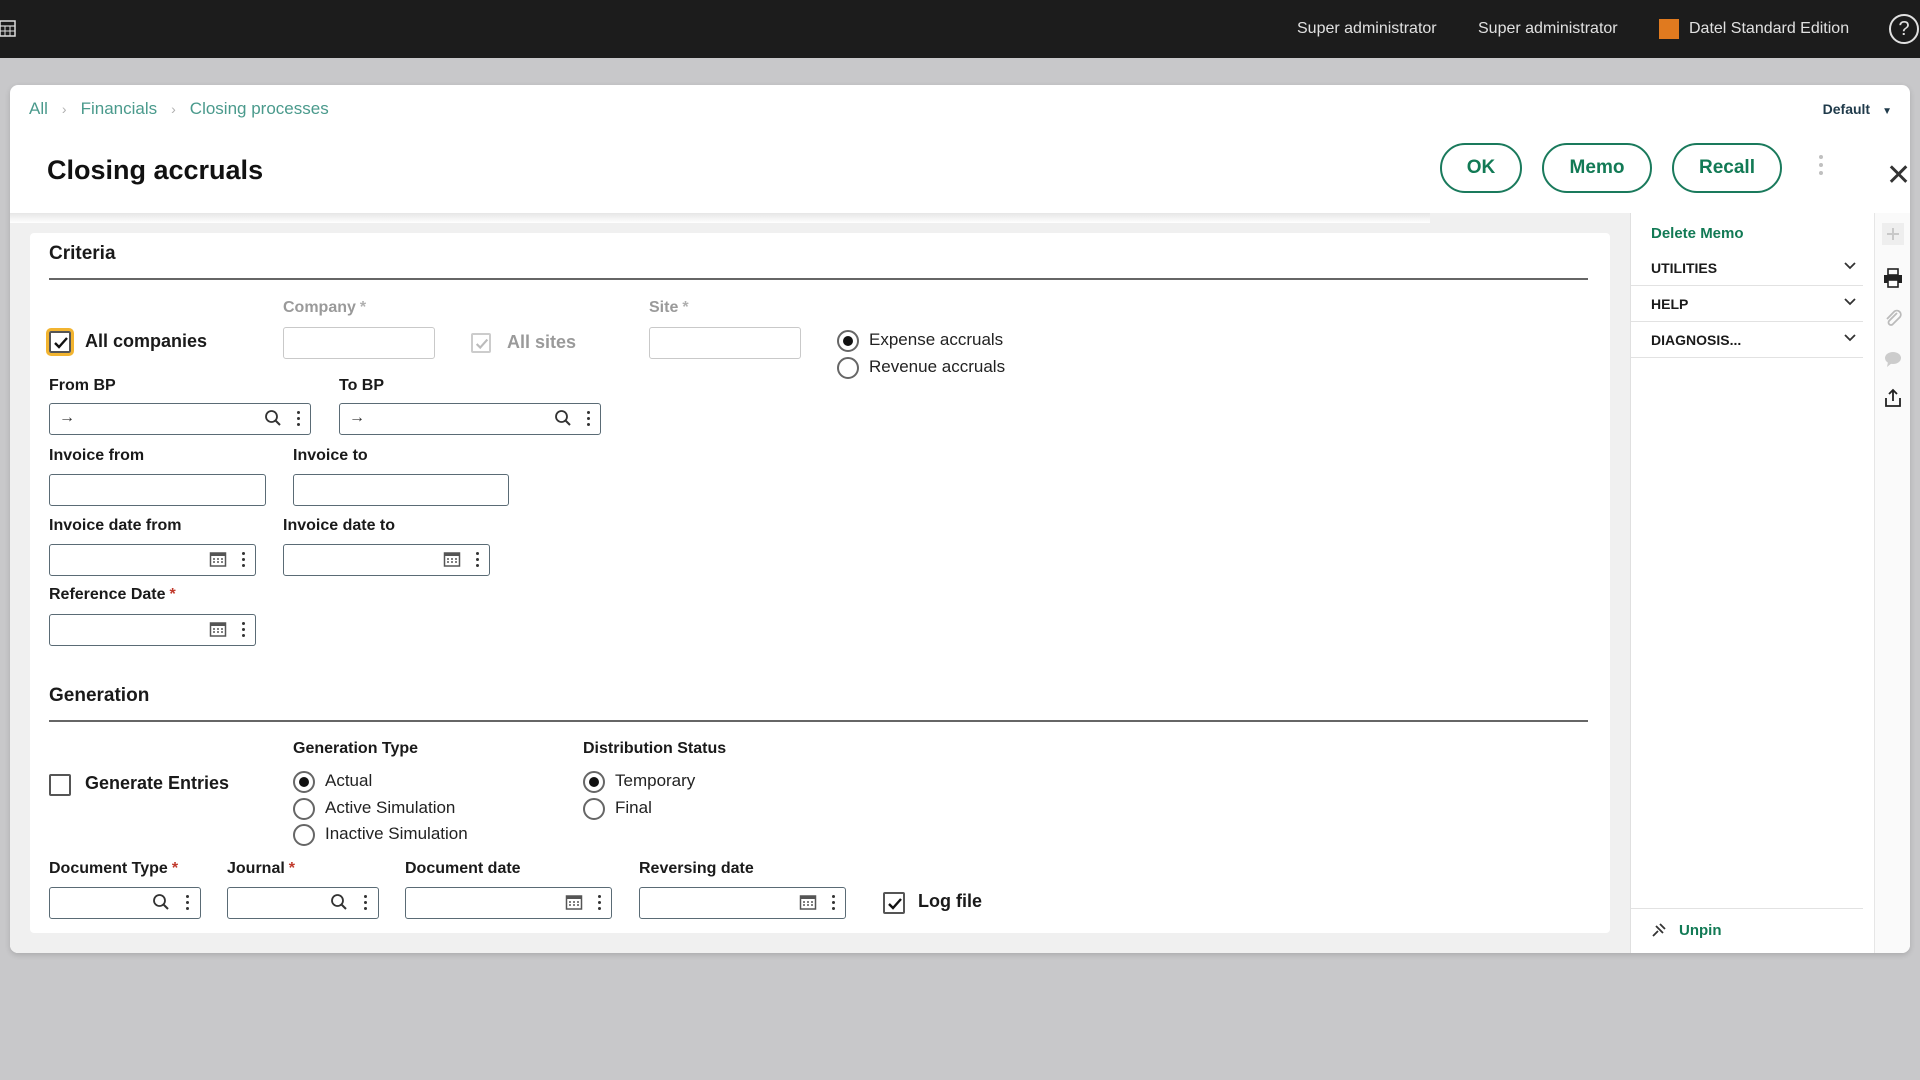  What do you see at coordinates (1548, 29) in the screenshot?
I see `user-name-2: Super administrator` at bounding box center [1548, 29].